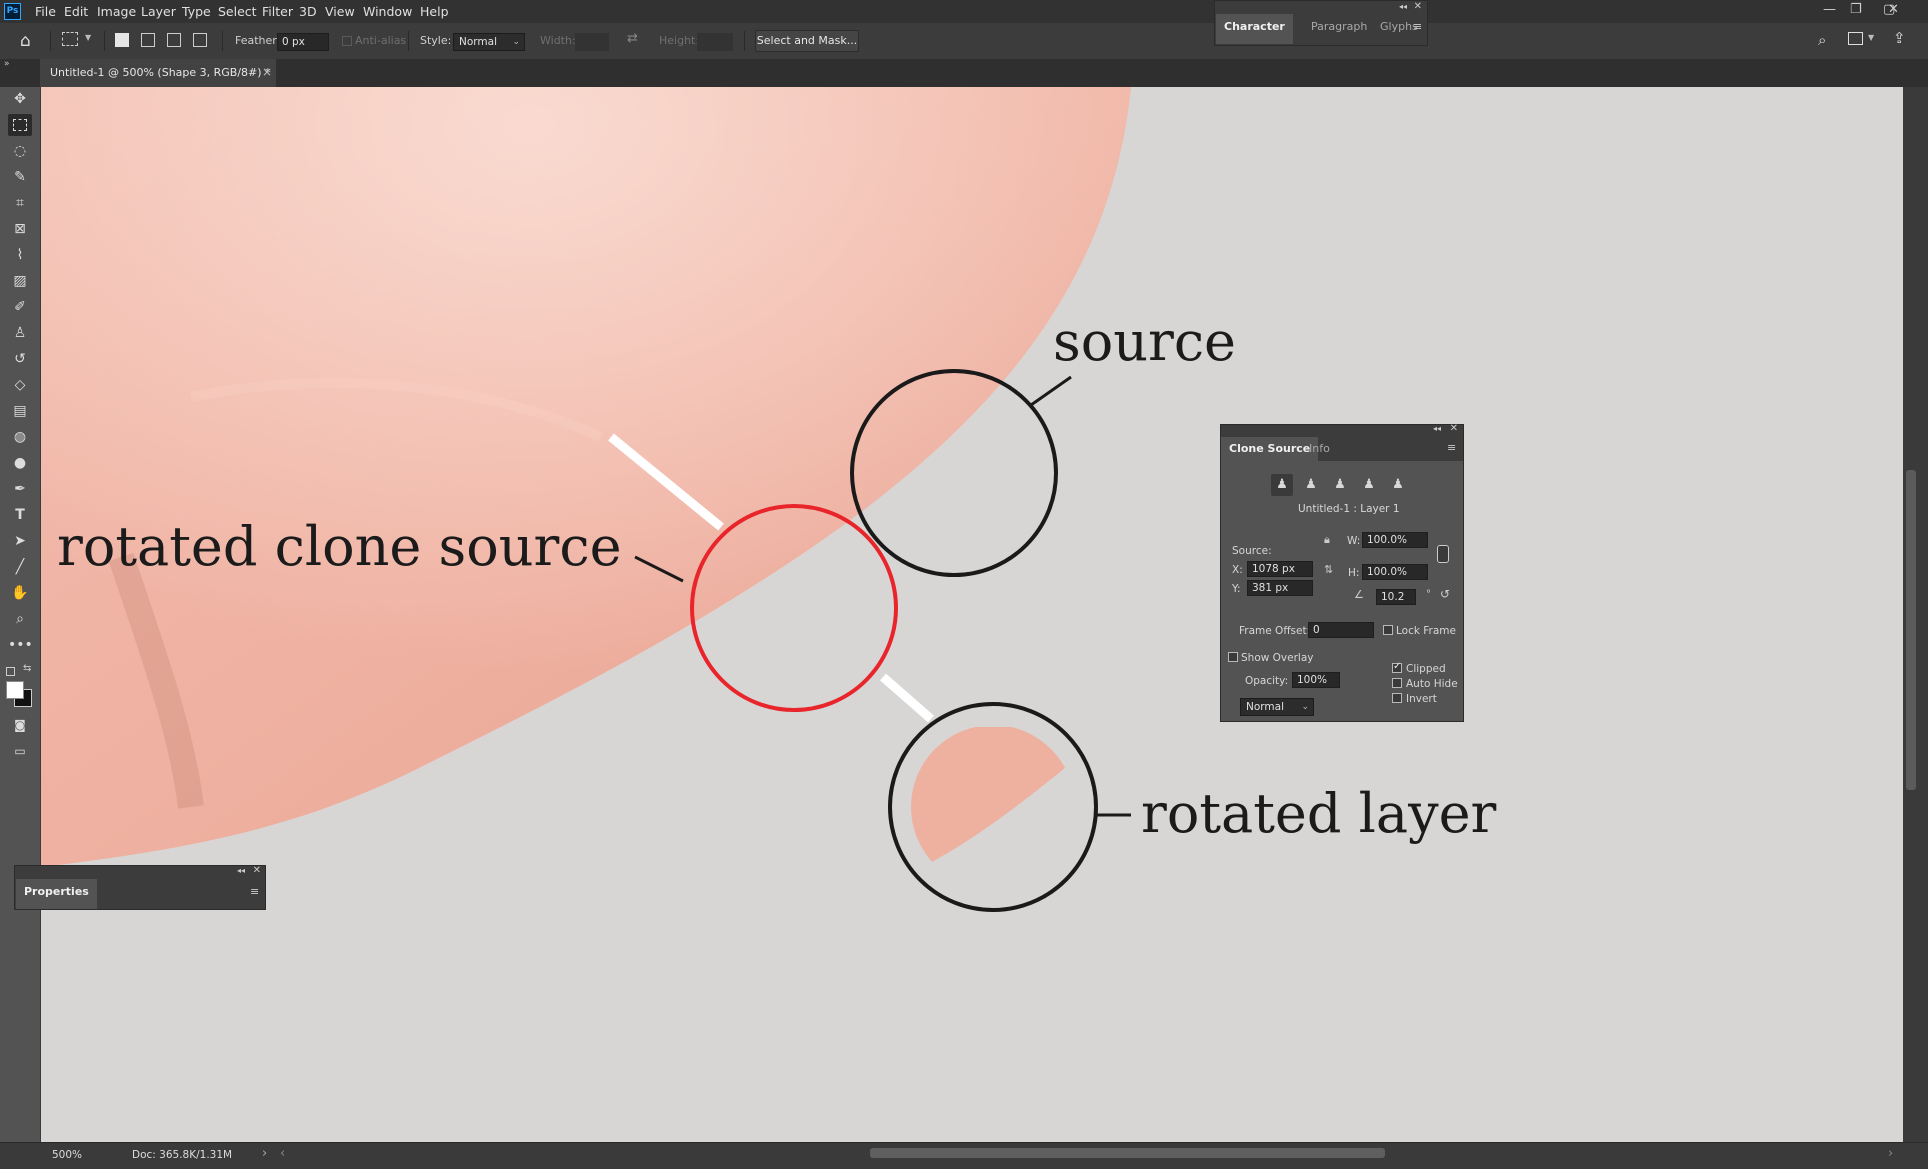 The height and width of the screenshot is (1169, 1928). What do you see at coordinates (20, 99) in the screenshot?
I see `move-tool-icon: ✥` at bounding box center [20, 99].